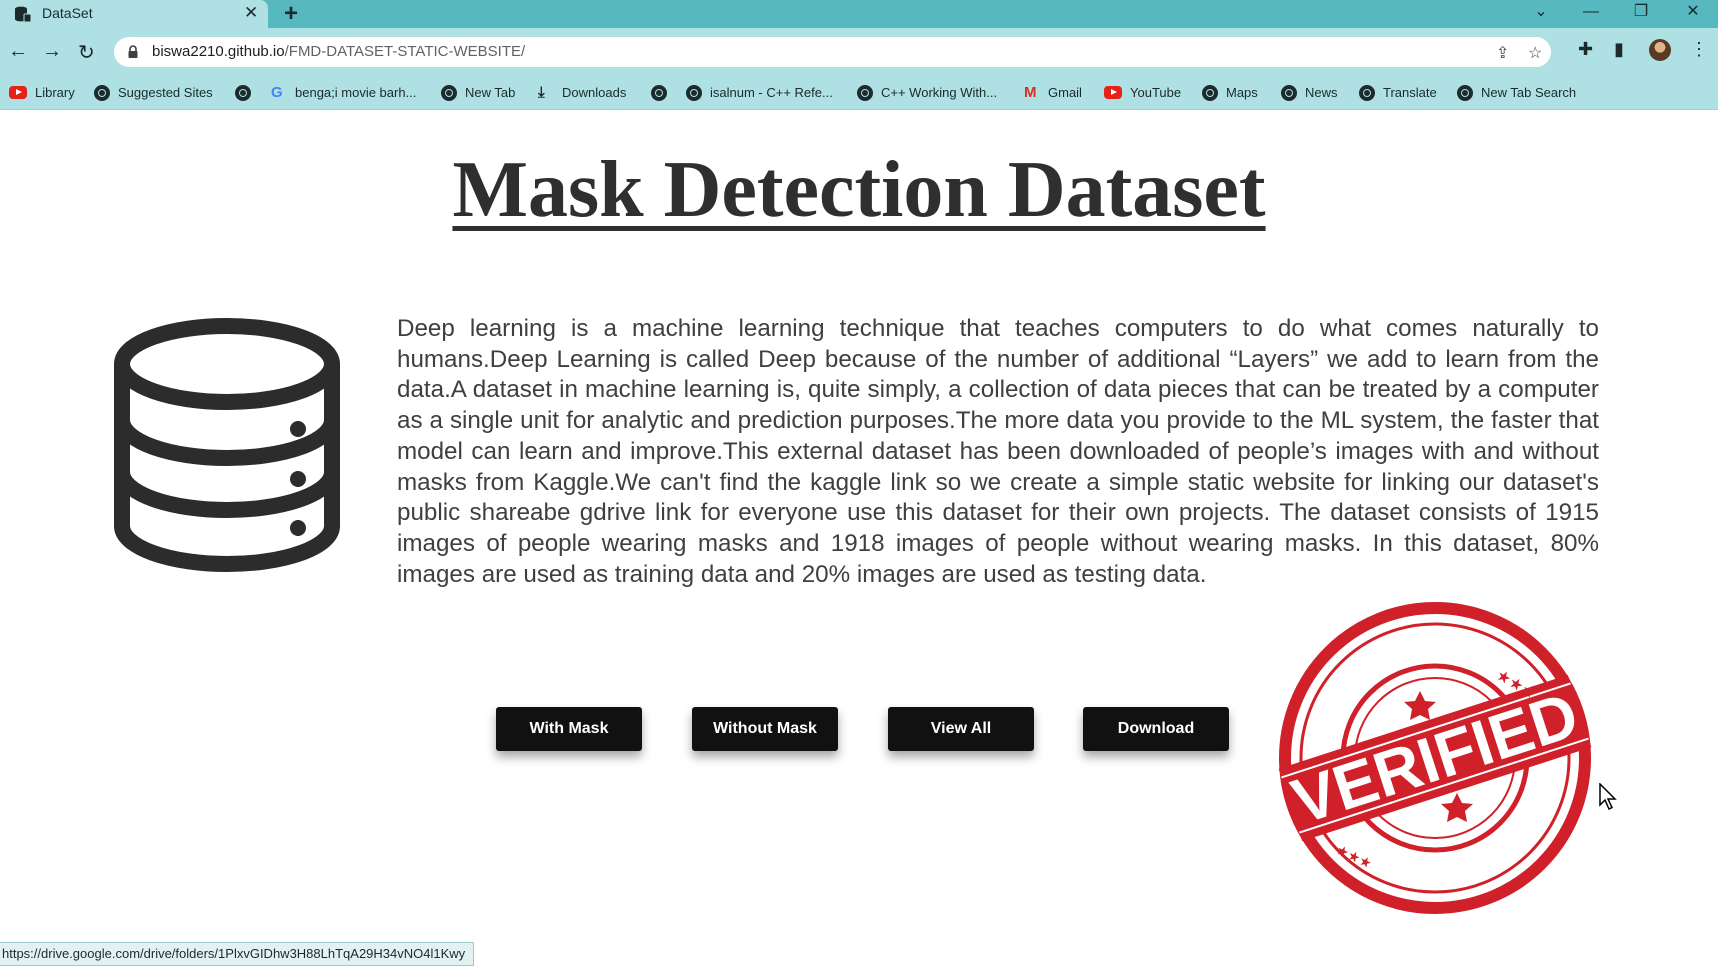  What do you see at coordinates (133, 51) in the screenshot?
I see `lock-icon` at bounding box center [133, 51].